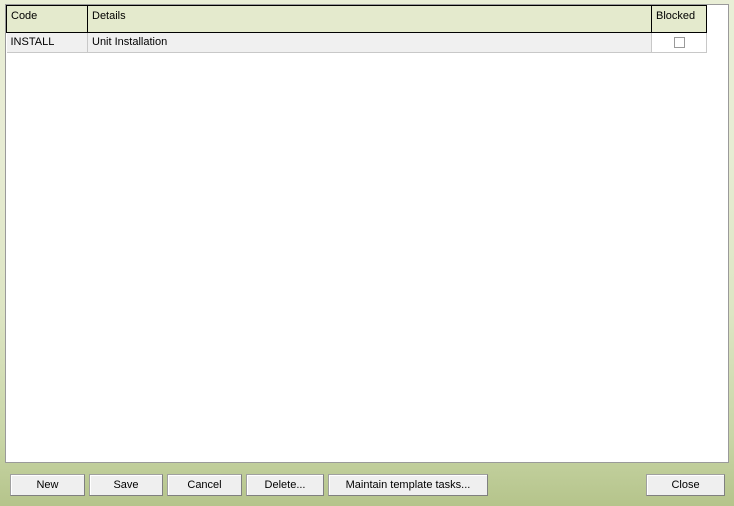 The width and height of the screenshot is (734, 506). I want to click on column-header-details: Details, so click(369, 19).